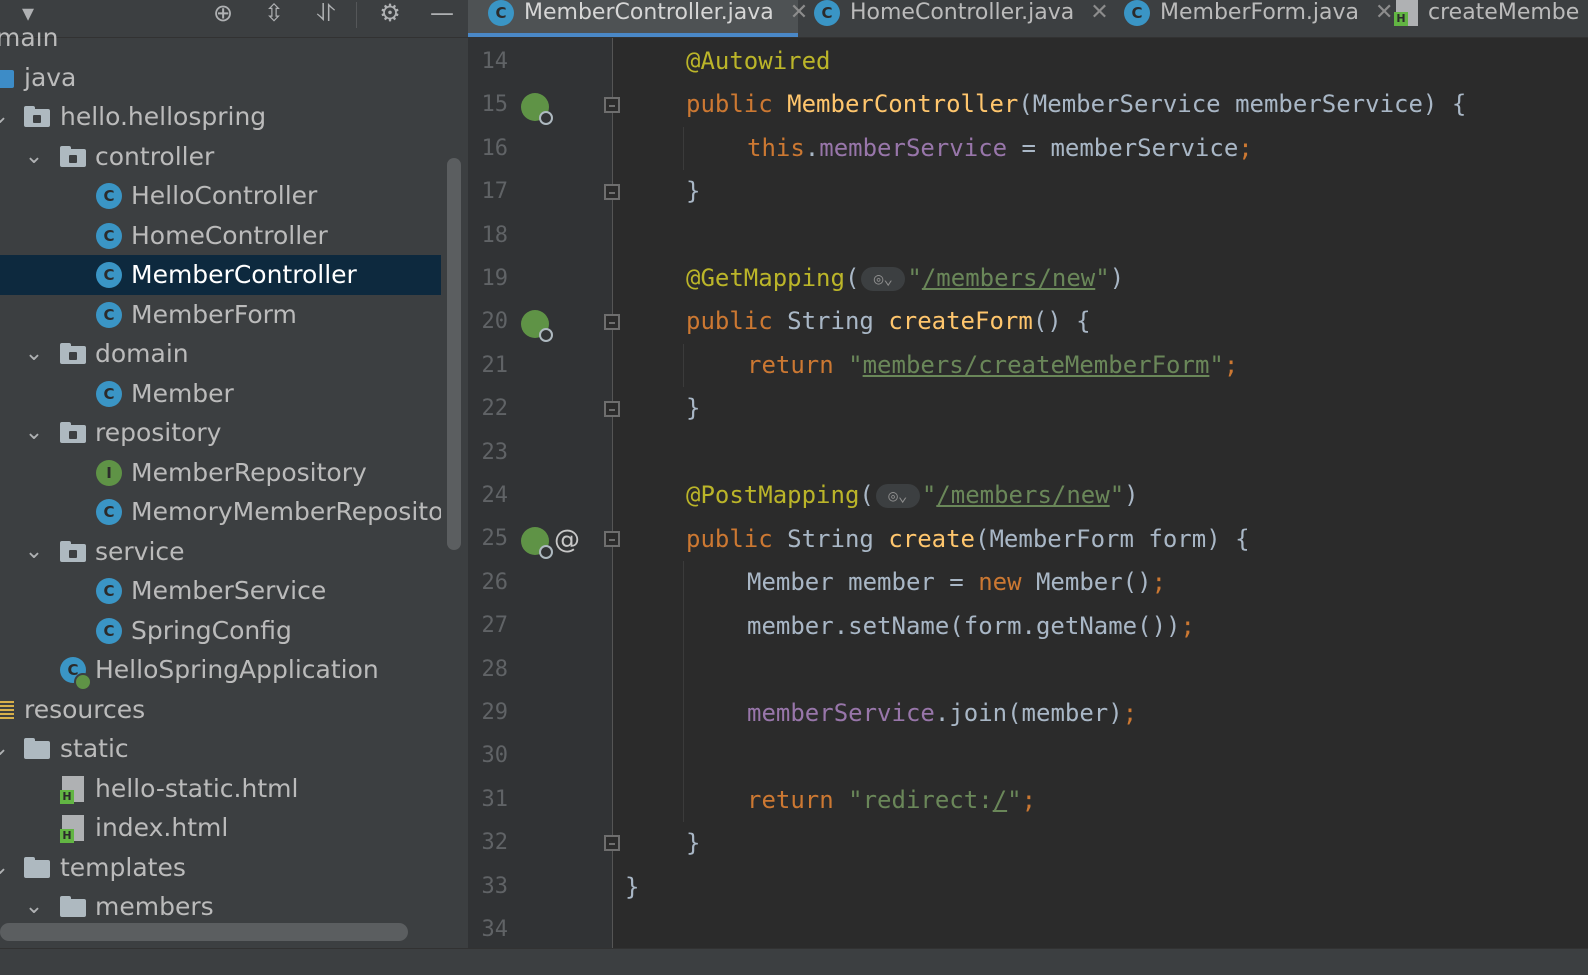  What do you see at coordinates (567, 540) in the screenshot?
I see `at-sign-icon: @` at bounding box center [567, 540].